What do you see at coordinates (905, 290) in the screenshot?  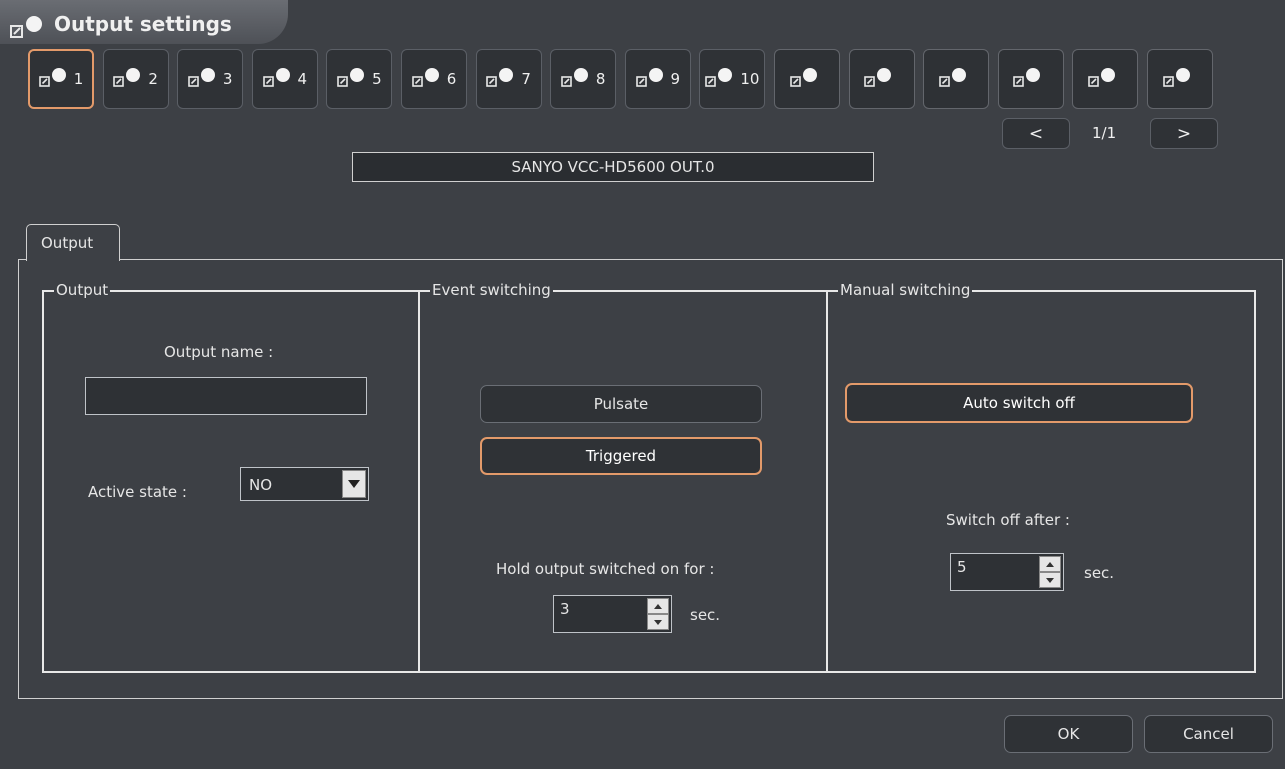 I see `manual-switching-legend: Manual switching` at bounding box center [905, 290].